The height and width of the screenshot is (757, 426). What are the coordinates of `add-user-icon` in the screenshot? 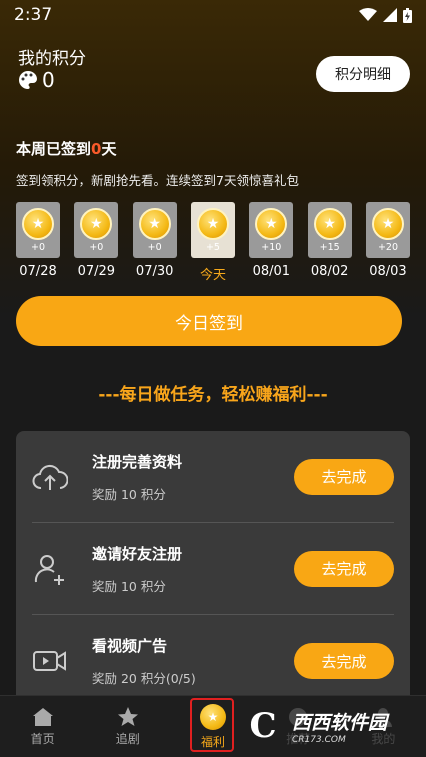 It's located at (50, 569).